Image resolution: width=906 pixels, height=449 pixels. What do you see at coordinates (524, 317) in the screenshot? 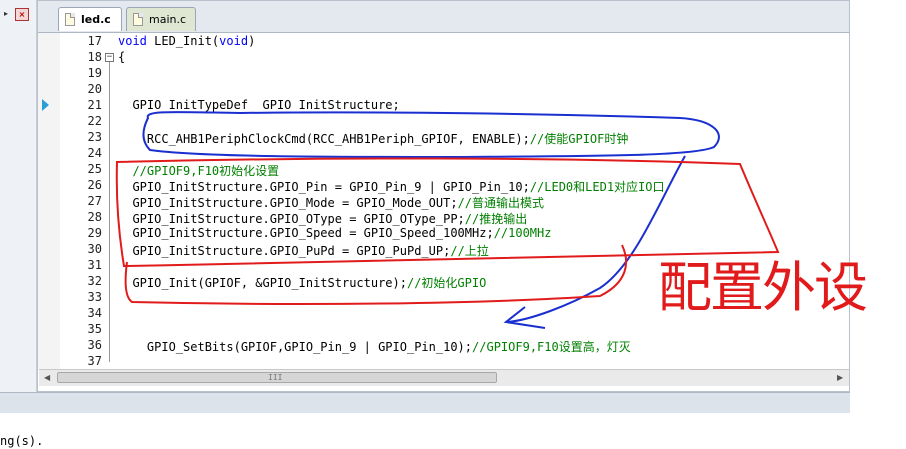
I see `blue-arrow-head` at bounding box center [524, 317].